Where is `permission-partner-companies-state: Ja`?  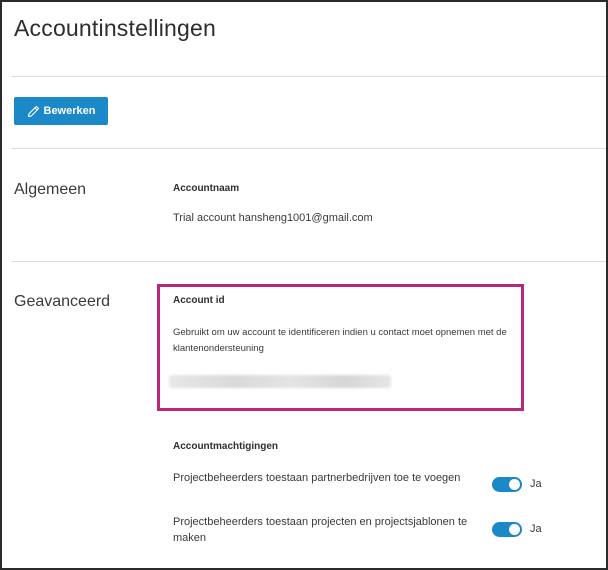
permission-partner-companies-state: Ja is located at coordinates (536, 484).